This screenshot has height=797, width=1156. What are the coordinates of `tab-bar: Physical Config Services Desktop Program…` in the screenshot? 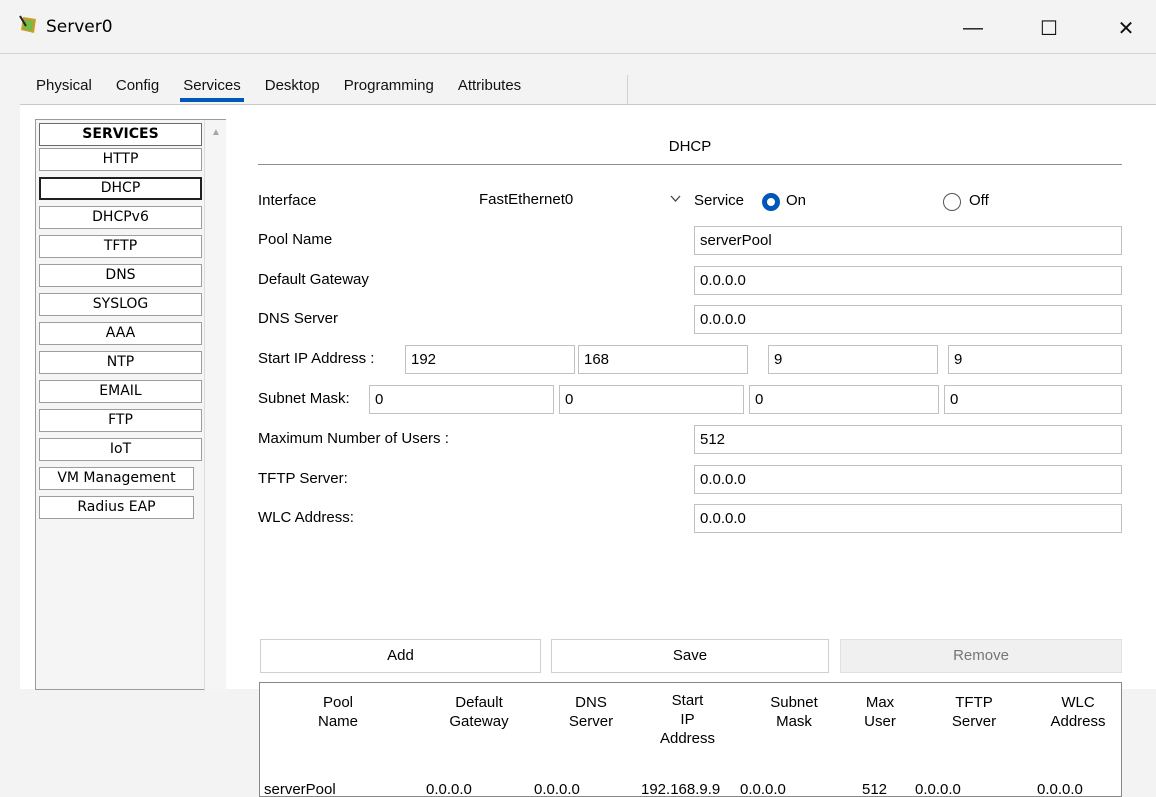 It's located at (278, 86).